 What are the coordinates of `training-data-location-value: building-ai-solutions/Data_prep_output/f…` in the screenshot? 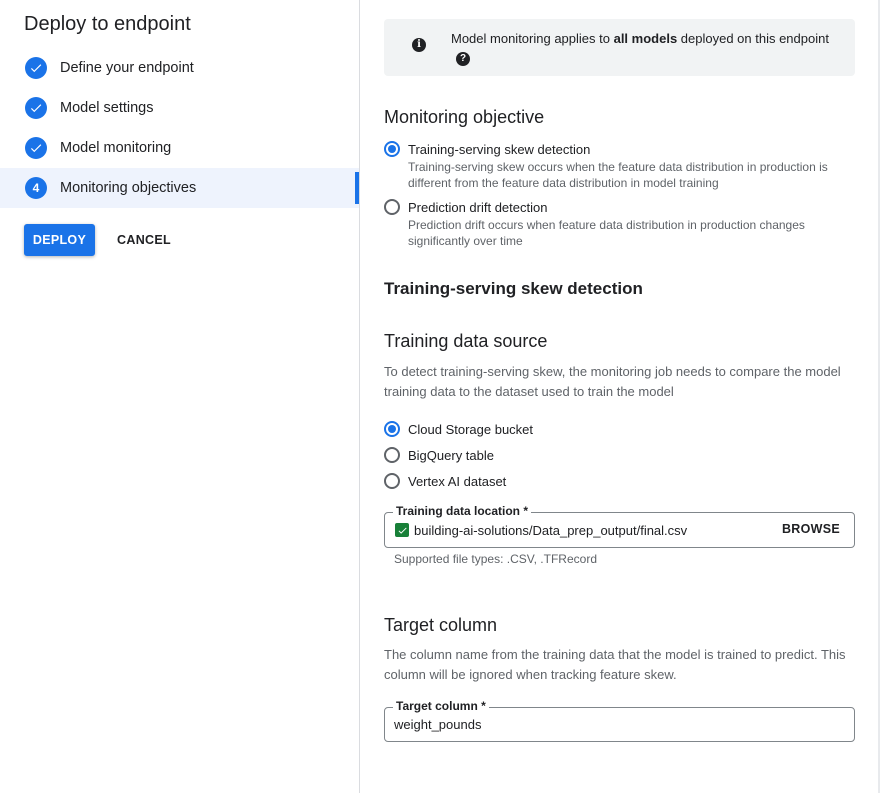 It's located at (550, 530).